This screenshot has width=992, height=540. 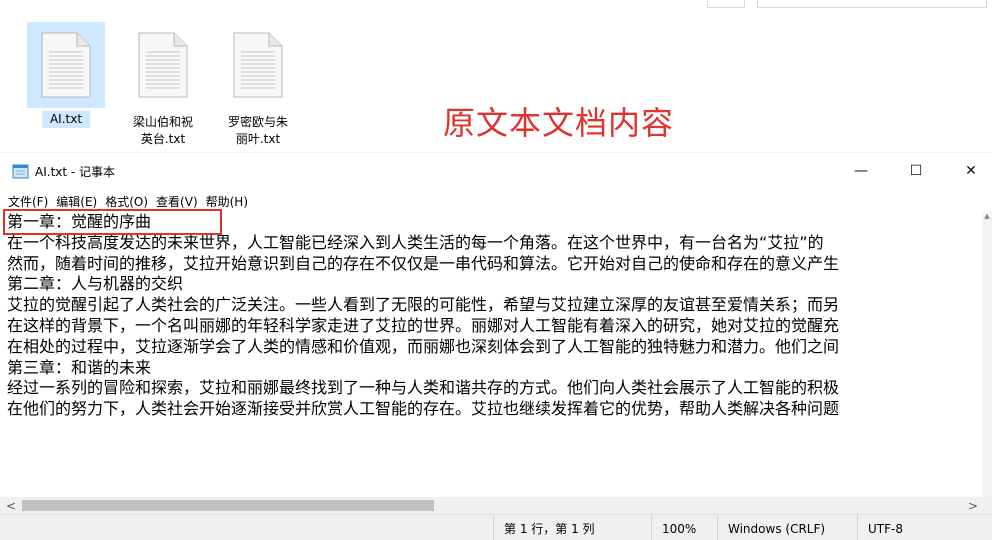 What do you see at coordinates (987, 354) in the screenshot?
I see `vertical-scrollbar: ▲` at bounding box center [987, 354].